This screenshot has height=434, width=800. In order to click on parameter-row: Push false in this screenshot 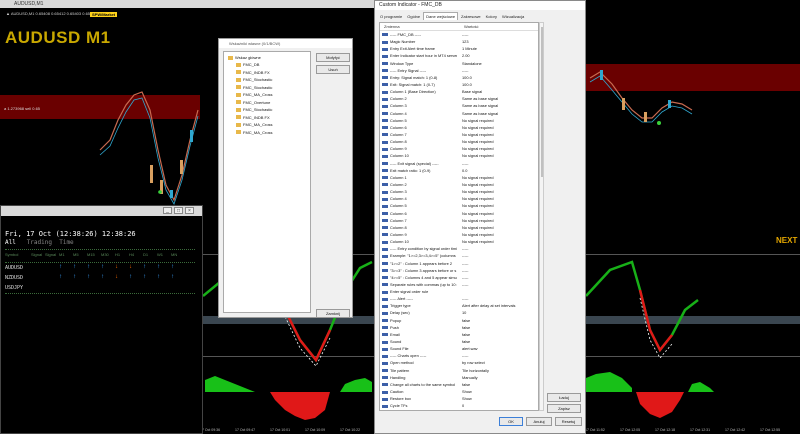, I will do `click(459, 327)`.